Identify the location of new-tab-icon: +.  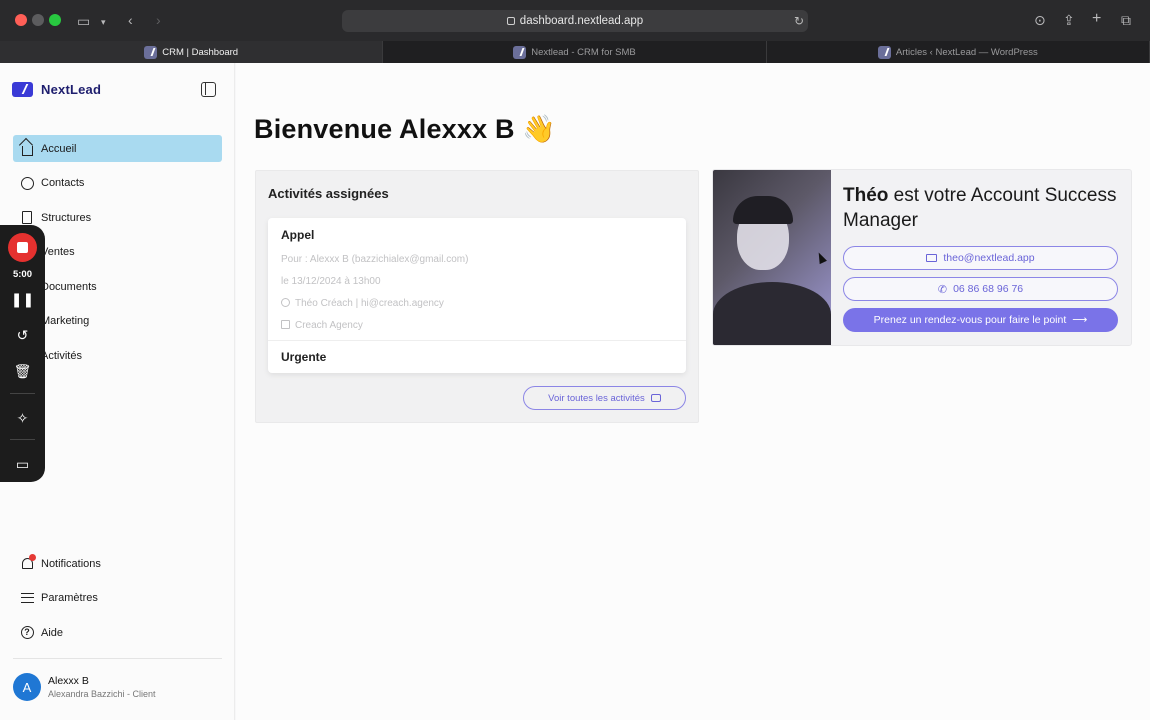
(1096, 19).